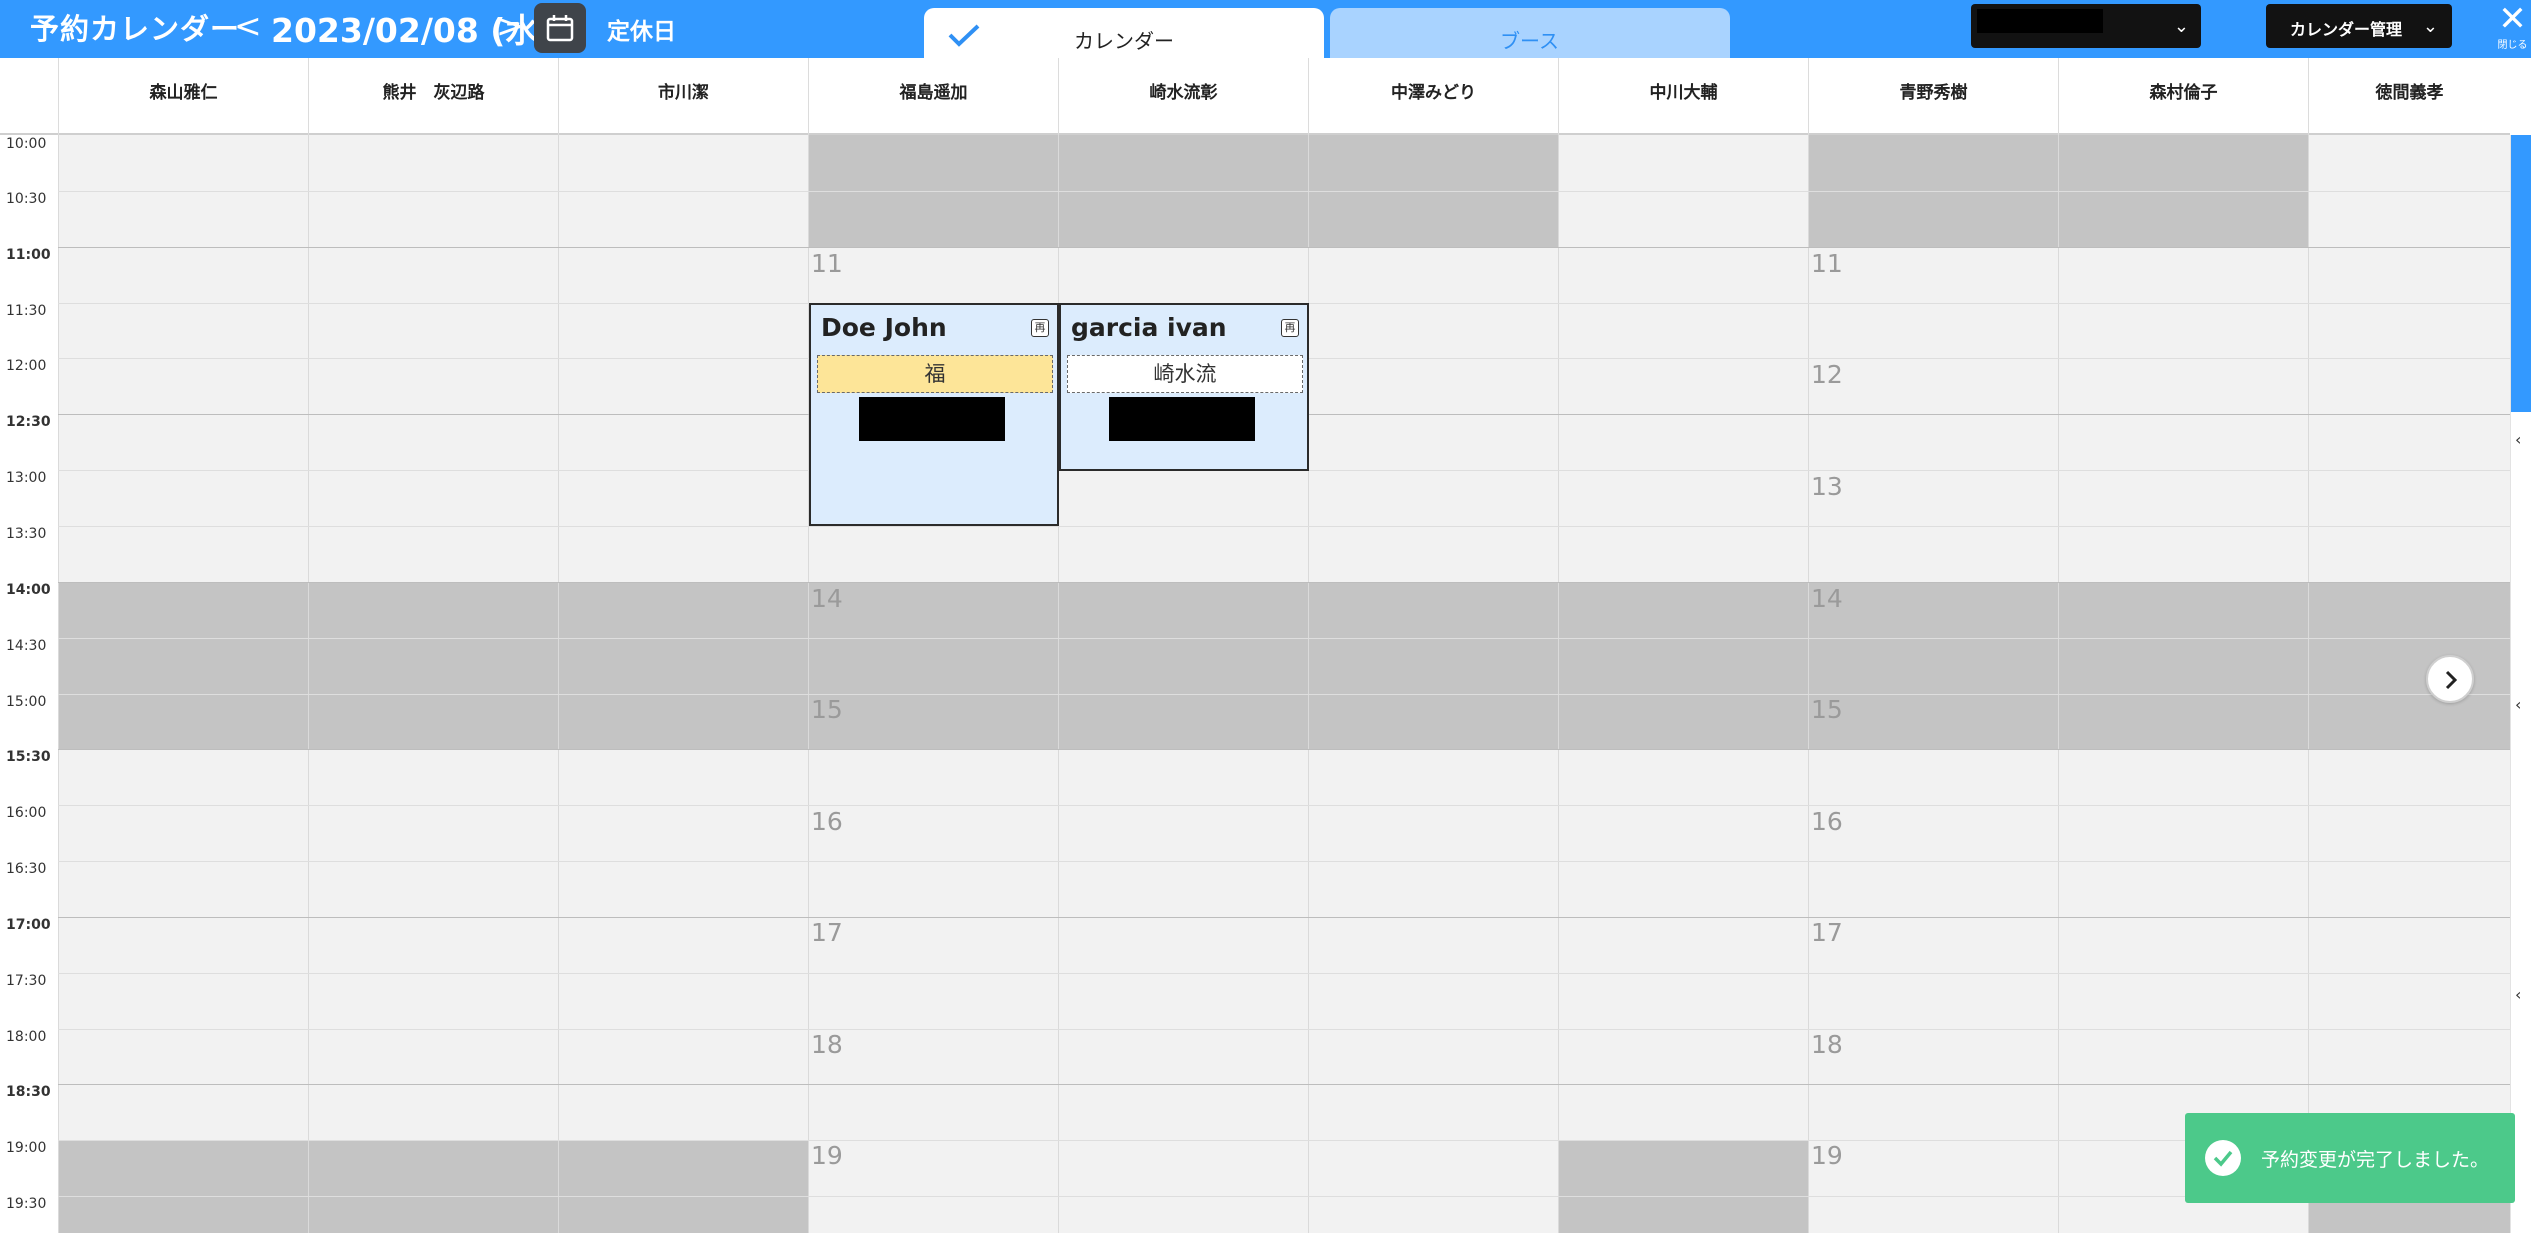 Image resolution: width=2531 pixels, height=1233 pixels. What do you see at coordinates (2512, 45) in the screenshot?
I see `close-label: 閉じる` at bounding box center [2512, 45].